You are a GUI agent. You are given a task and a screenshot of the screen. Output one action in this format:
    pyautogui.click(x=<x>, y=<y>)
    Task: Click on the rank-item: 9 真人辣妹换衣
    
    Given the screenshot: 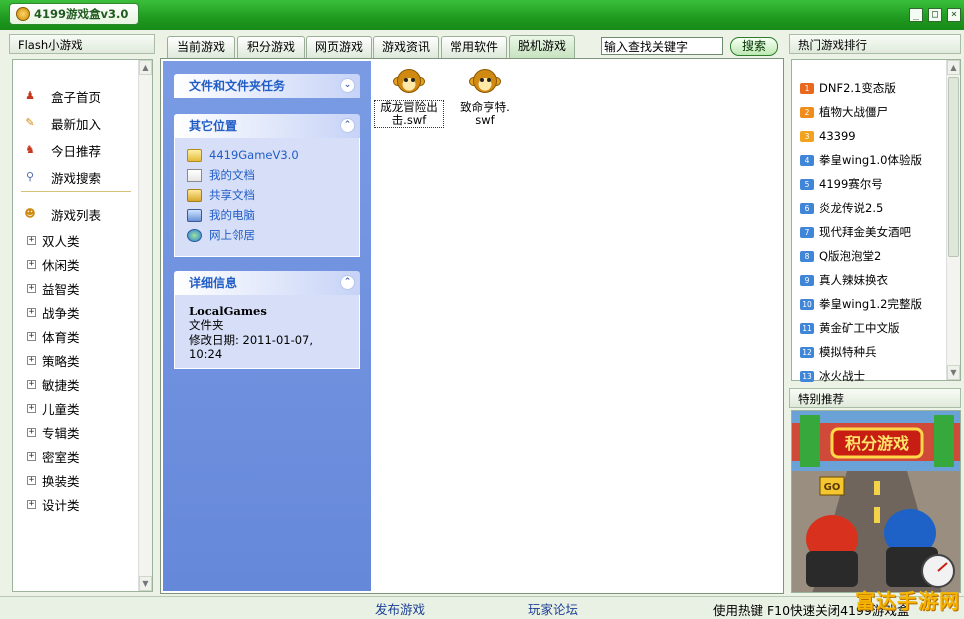 What is the action you would take?
    pyautogui.click(x=844, y=280)
    